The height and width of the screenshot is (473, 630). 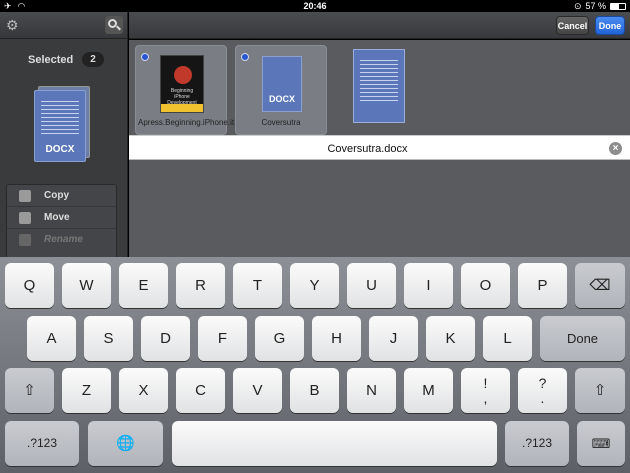 What do you see at coordinates (222, 338) in the screenshot?
I see `key-f: F` at bounding box center [222, 338].